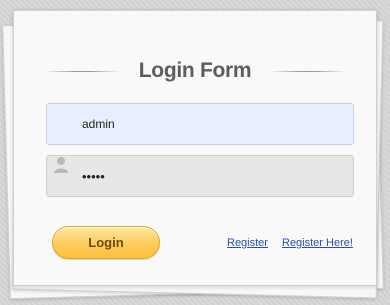 This screenshot has height=305, width=390. What do you see at coordinates (82, 71) in the screenshot?
I see `title-divider-left` at bounding box center [82, 71].